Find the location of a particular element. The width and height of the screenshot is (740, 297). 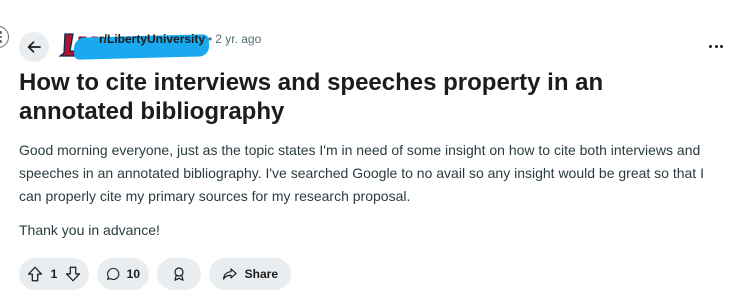

post-meta: r/LibertyUniversity • 2 yr. ago is located at coordinates (180, 39).